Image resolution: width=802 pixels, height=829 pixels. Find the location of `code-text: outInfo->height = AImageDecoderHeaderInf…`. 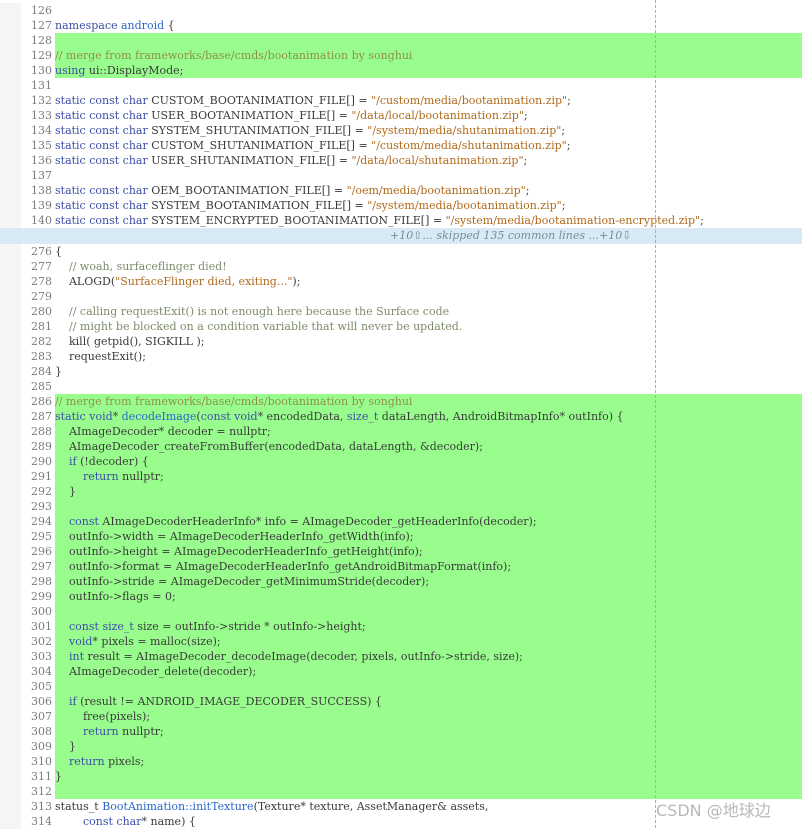

code-text: outInfo->height = AImageDecoderHeaderInf… is located at coordinates (239, 551).